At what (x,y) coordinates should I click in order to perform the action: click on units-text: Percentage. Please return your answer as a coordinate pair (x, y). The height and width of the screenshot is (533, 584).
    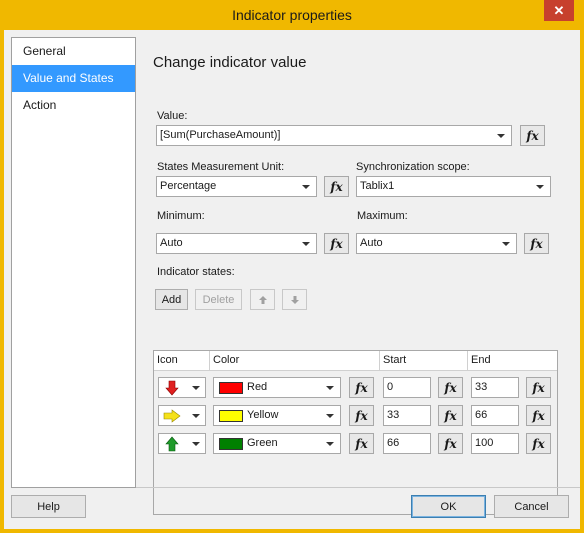
    Looking at the image, I should click on (188, 186).